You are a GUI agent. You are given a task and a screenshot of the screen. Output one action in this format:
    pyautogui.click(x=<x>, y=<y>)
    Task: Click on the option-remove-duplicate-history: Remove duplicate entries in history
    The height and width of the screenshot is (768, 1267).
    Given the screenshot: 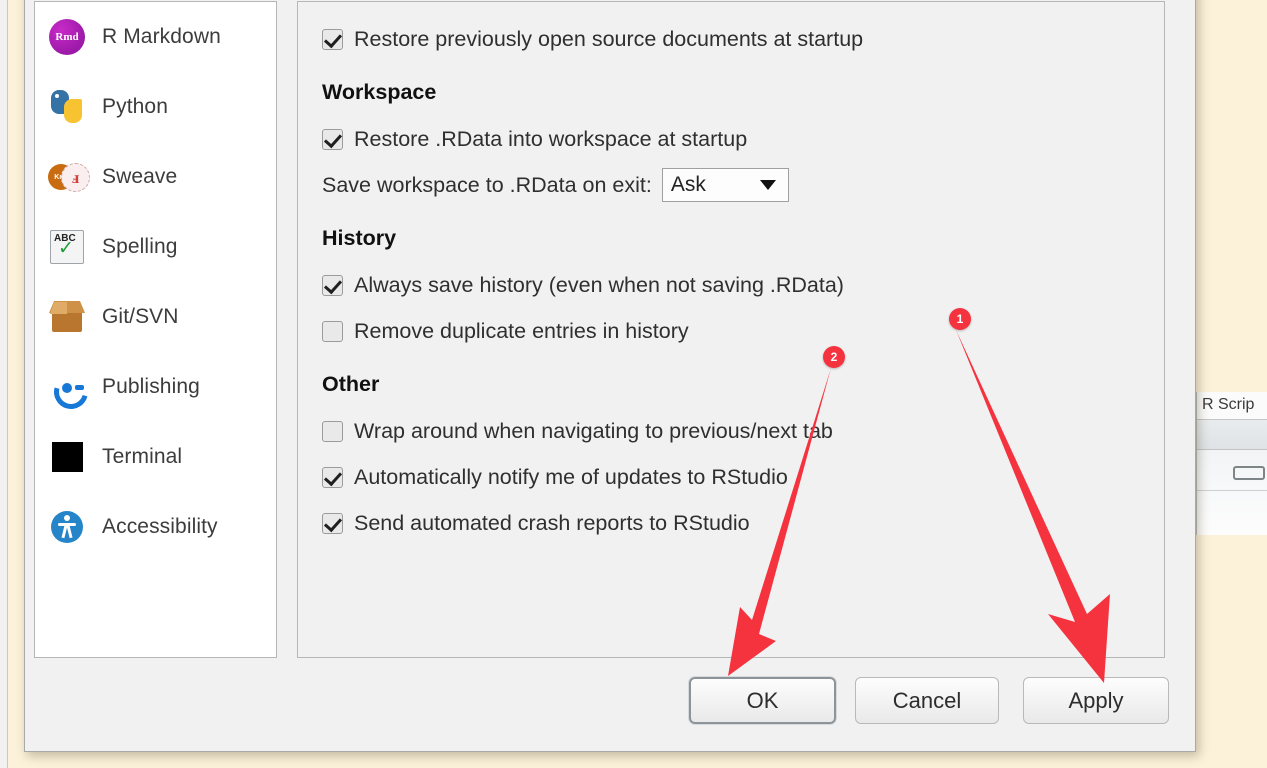 What is the action you would take?
    pyautogui.click(x=743, y=331)
    